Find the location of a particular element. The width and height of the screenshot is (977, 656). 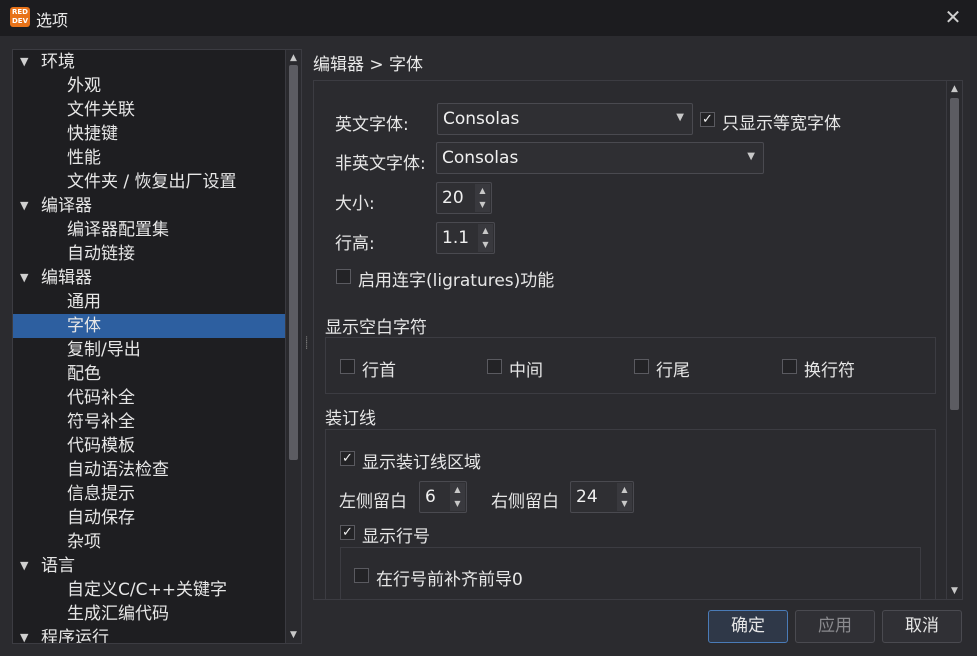

show-gutter-label: 显示装订线区域 is located at coordinates (421, 463).